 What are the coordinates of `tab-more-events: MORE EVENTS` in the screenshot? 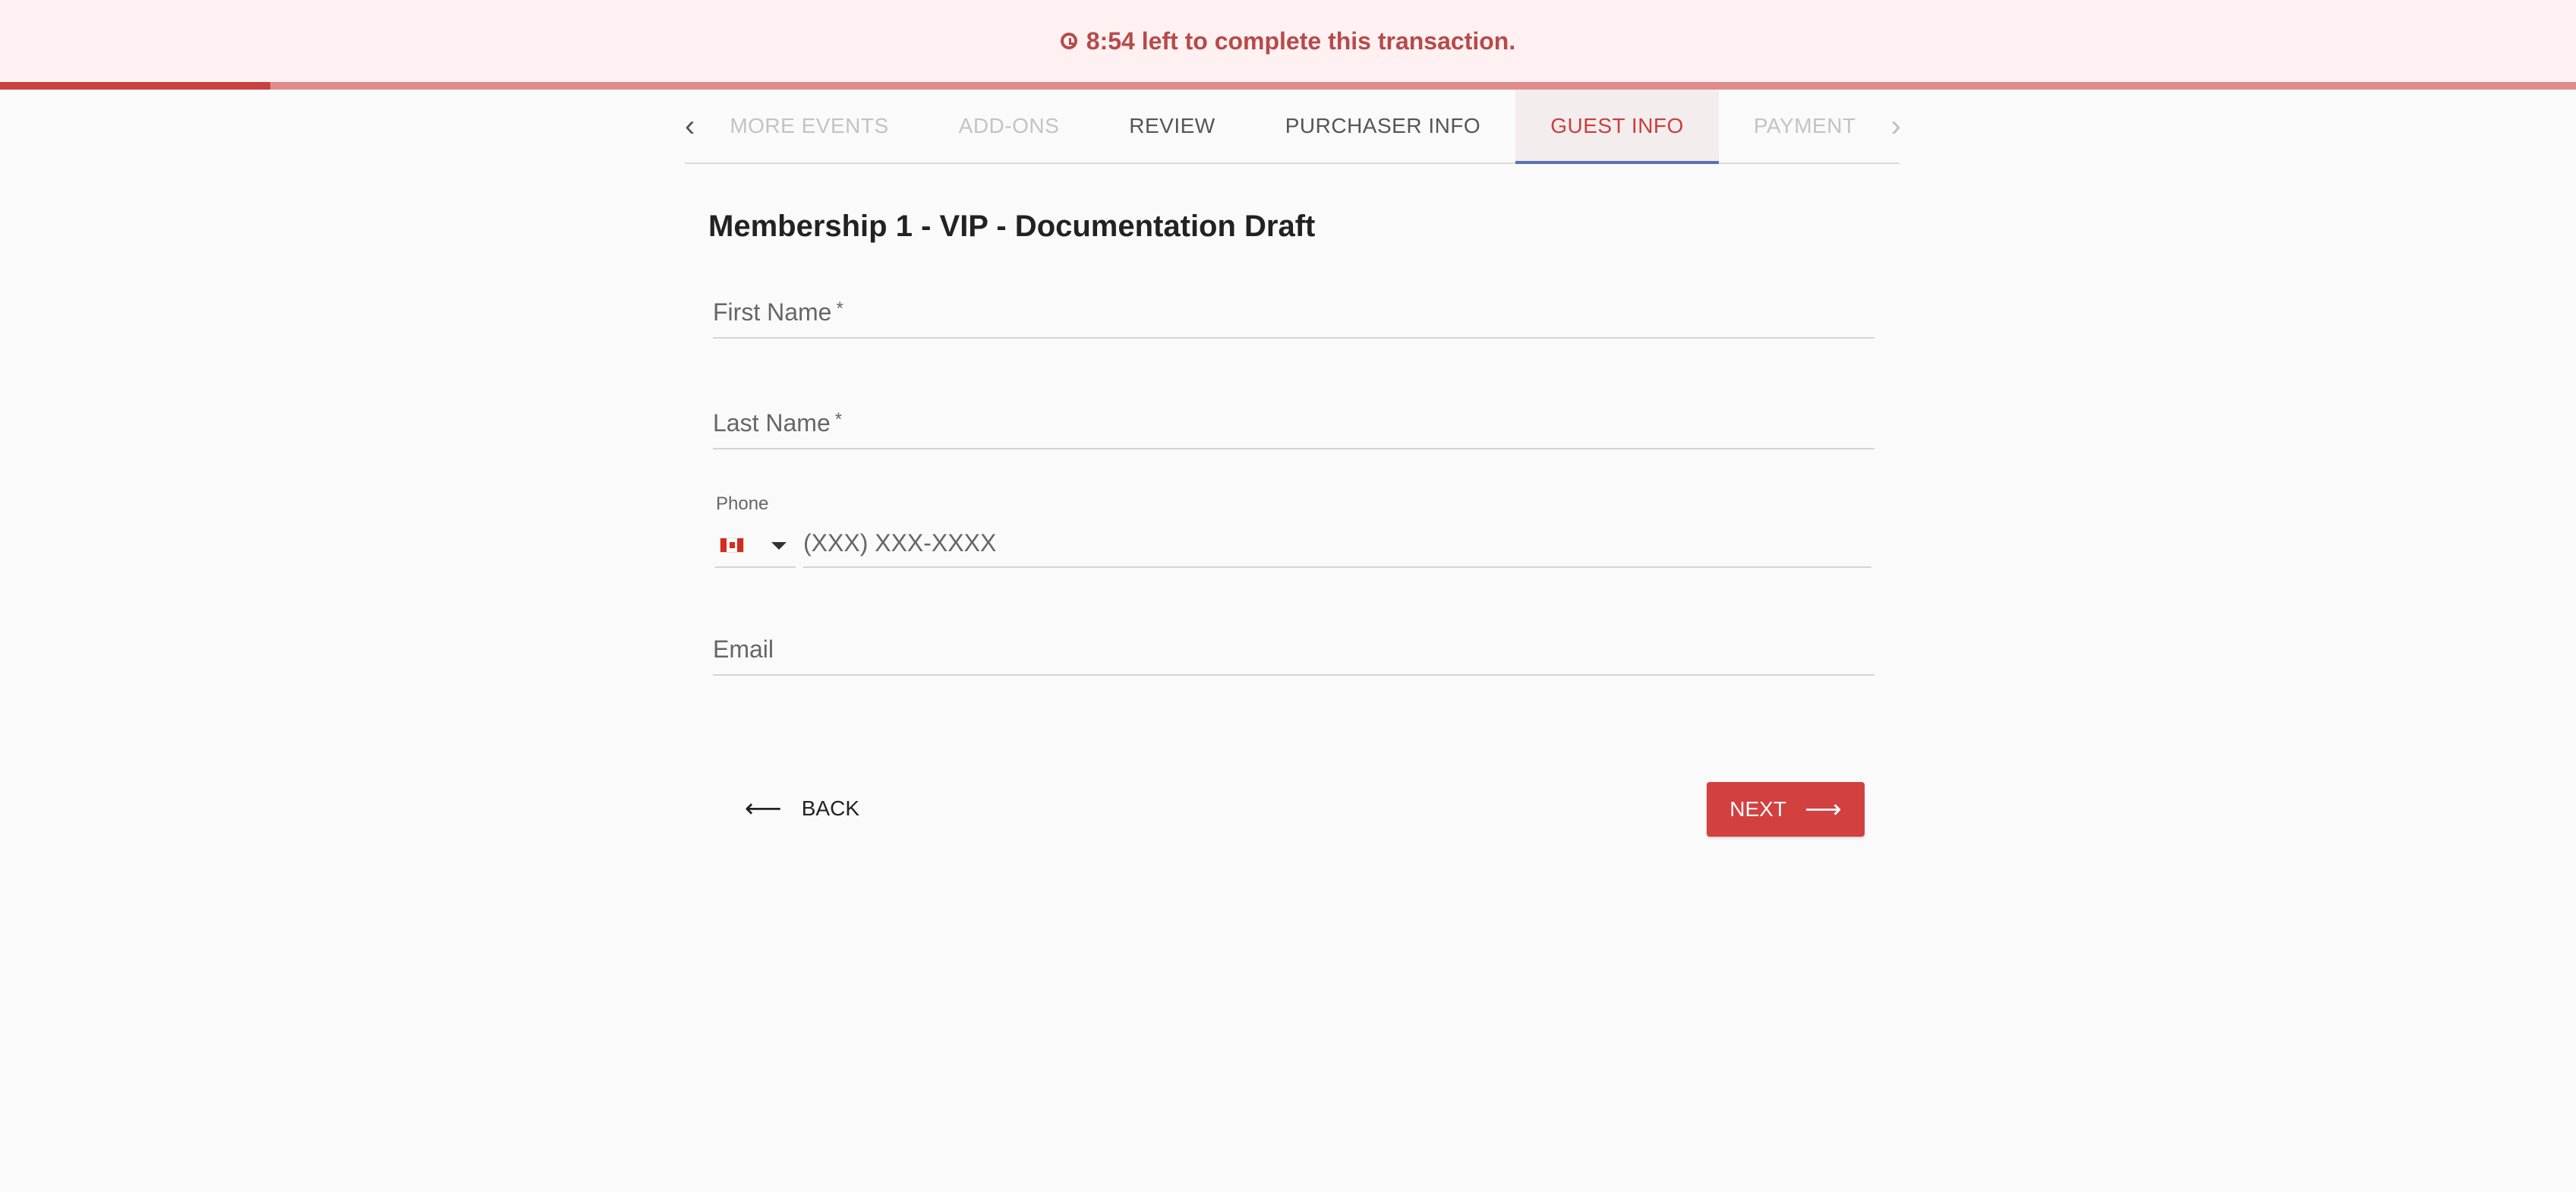 It's located at (809, 126).